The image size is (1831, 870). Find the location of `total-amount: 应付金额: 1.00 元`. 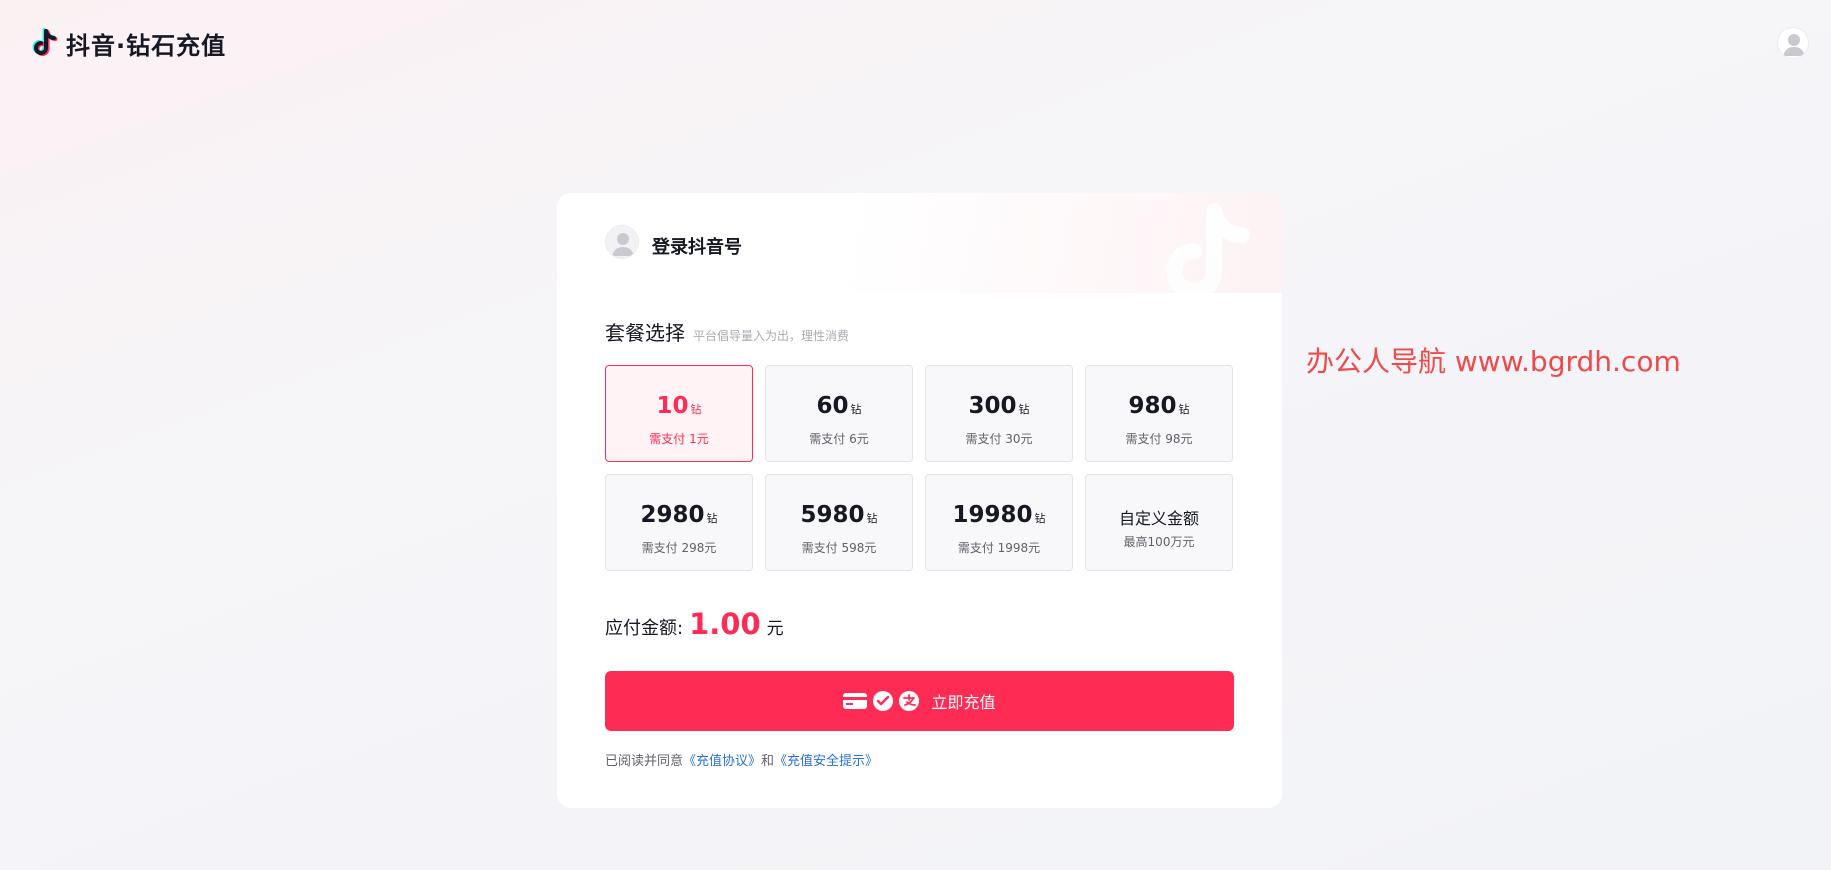

total-amount: 应付金额: 1.00 元 is located at coordinates (694, 624).